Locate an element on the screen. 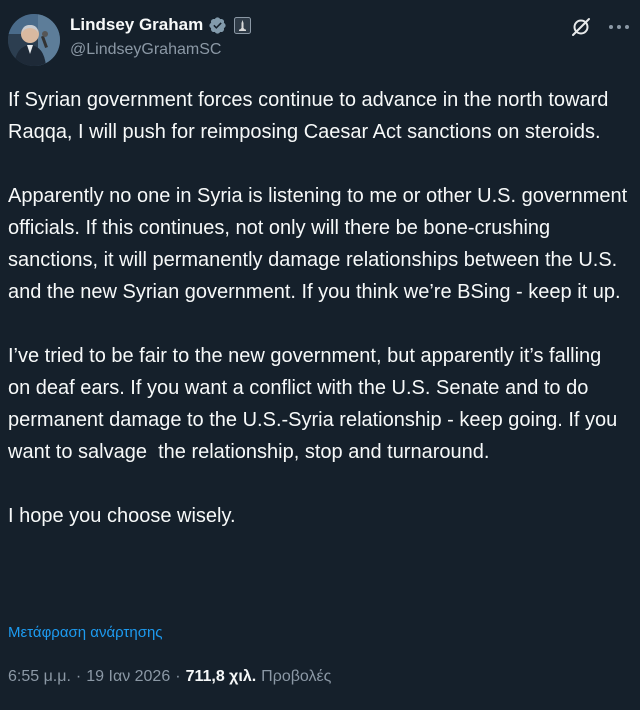 The image size is (640, 710). translate-post-link: Μετάφραση ανάρτησης is located at coordinates (85, 632).